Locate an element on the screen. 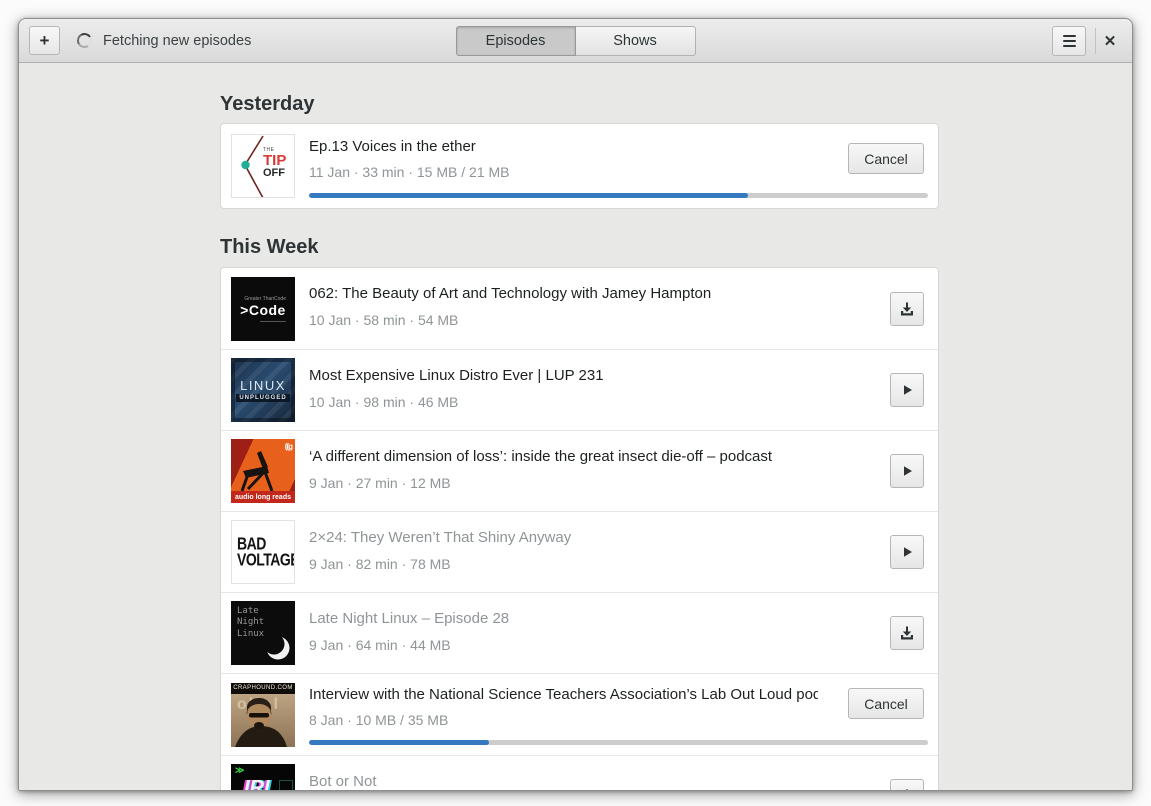 Image resolution: width=1151 pixels, height=806 pixels. episode-meta: 9 Jan · 64 min · 44 MB is located at coordinates (380, 645).